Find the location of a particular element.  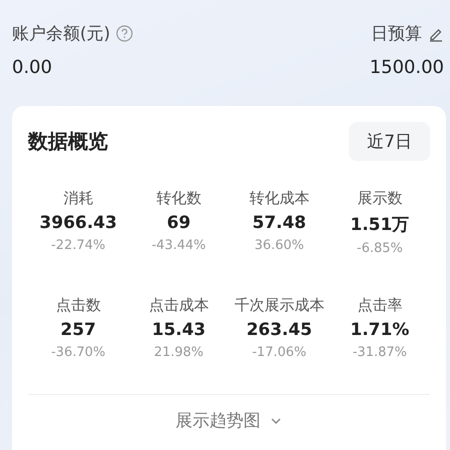

metric-value: 57.48 is located at coordinates (279, 223).